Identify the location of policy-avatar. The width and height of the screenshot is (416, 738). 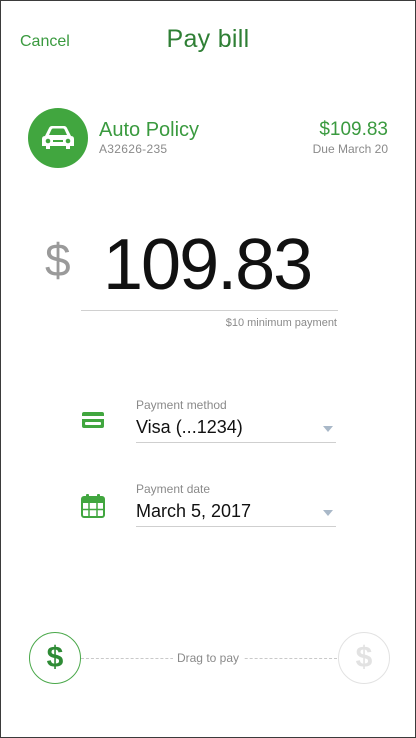
(58, 138).